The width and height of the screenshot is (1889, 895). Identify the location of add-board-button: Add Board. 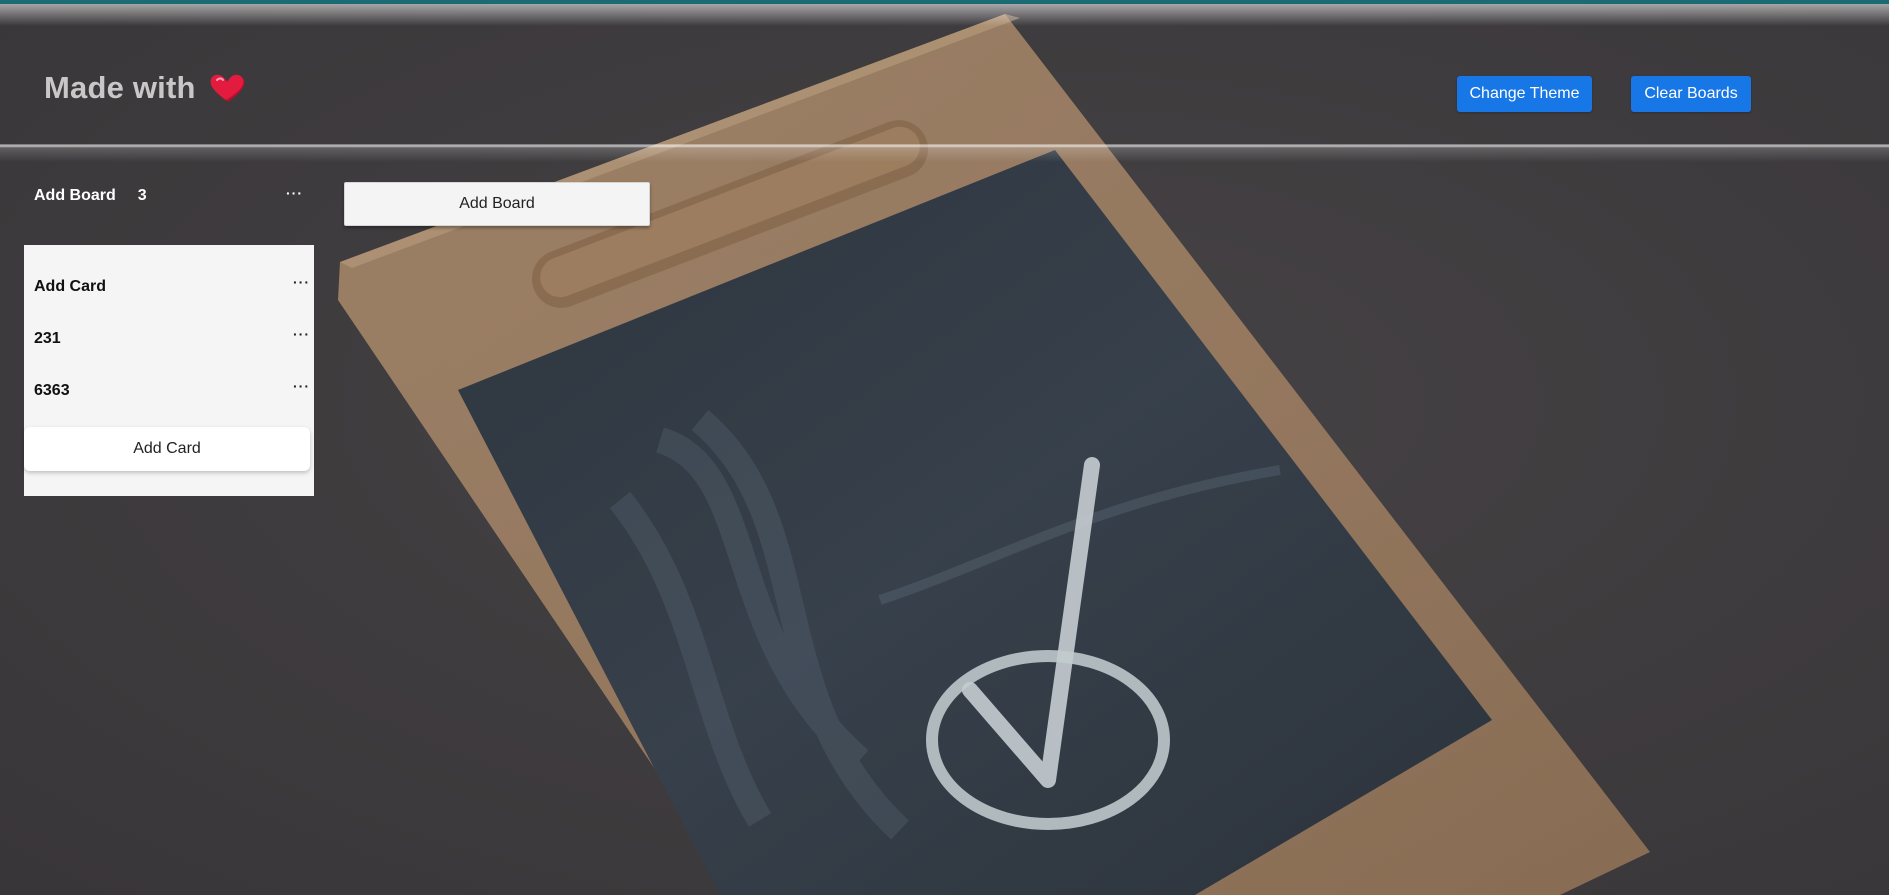
(497, 204).